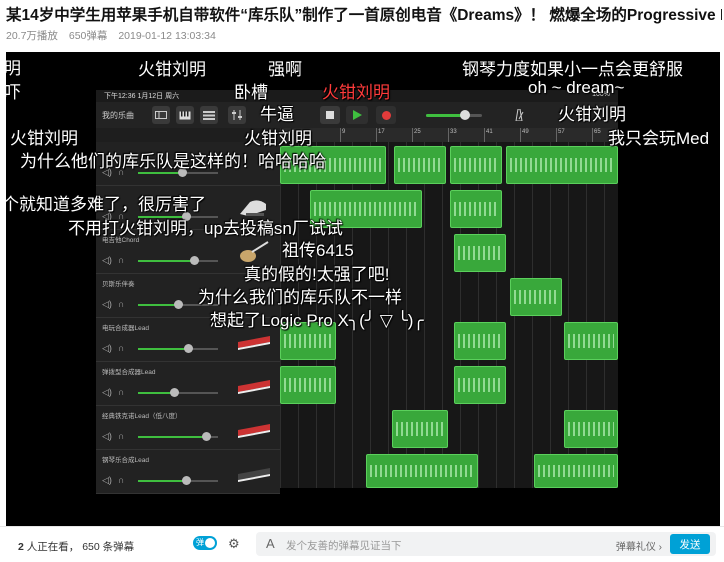 The height and width of the screenshot is (562, 724). Describe the element at coordinates (416, 135) in the screenshot. I see `ruler-mark: 25` at that location.